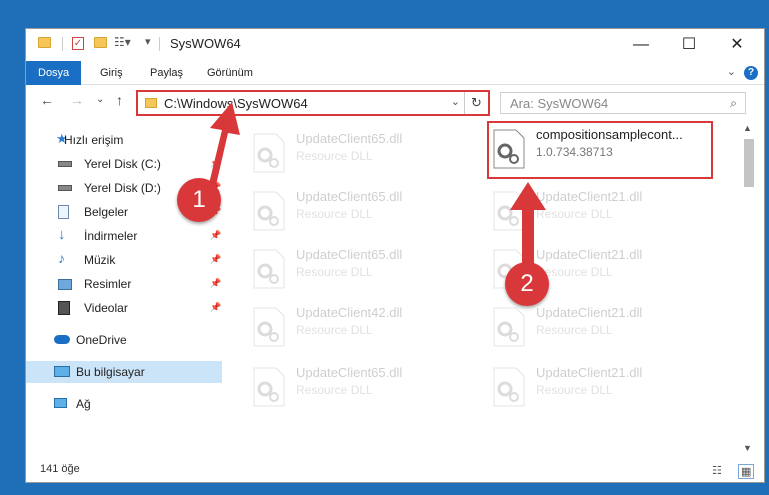 This screenshot has height=495, width=769. Describe the element at coordinates (223, 148) in the screenshot. I see `arrow-to-address-bar` at that location.